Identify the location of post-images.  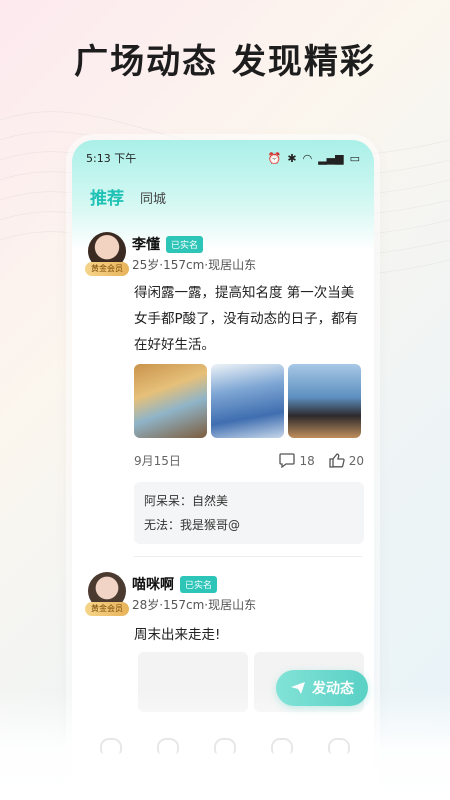
(247, 401).